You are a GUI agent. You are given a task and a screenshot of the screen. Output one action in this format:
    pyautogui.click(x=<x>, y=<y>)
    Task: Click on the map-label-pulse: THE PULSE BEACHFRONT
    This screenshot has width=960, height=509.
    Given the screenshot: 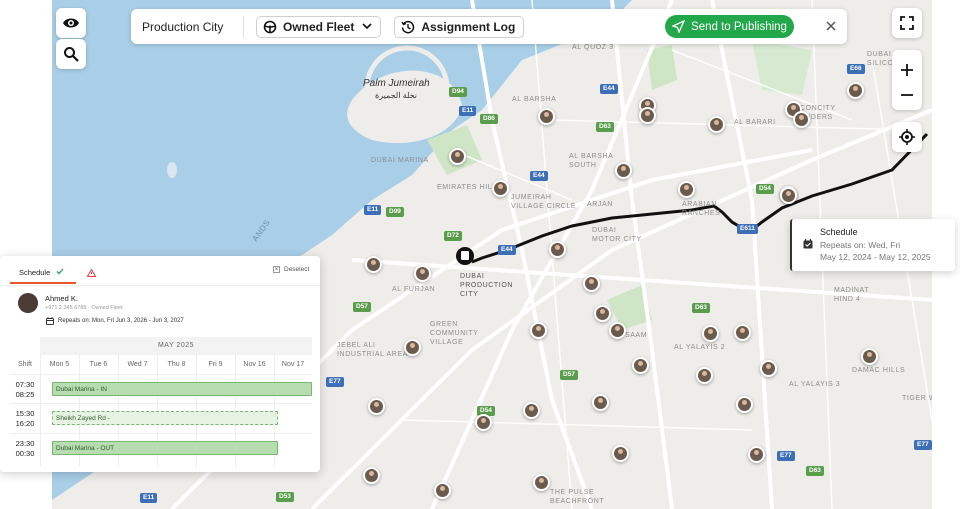 What is the action you would take?
    pyautogui.click(x=577, y=497)
    